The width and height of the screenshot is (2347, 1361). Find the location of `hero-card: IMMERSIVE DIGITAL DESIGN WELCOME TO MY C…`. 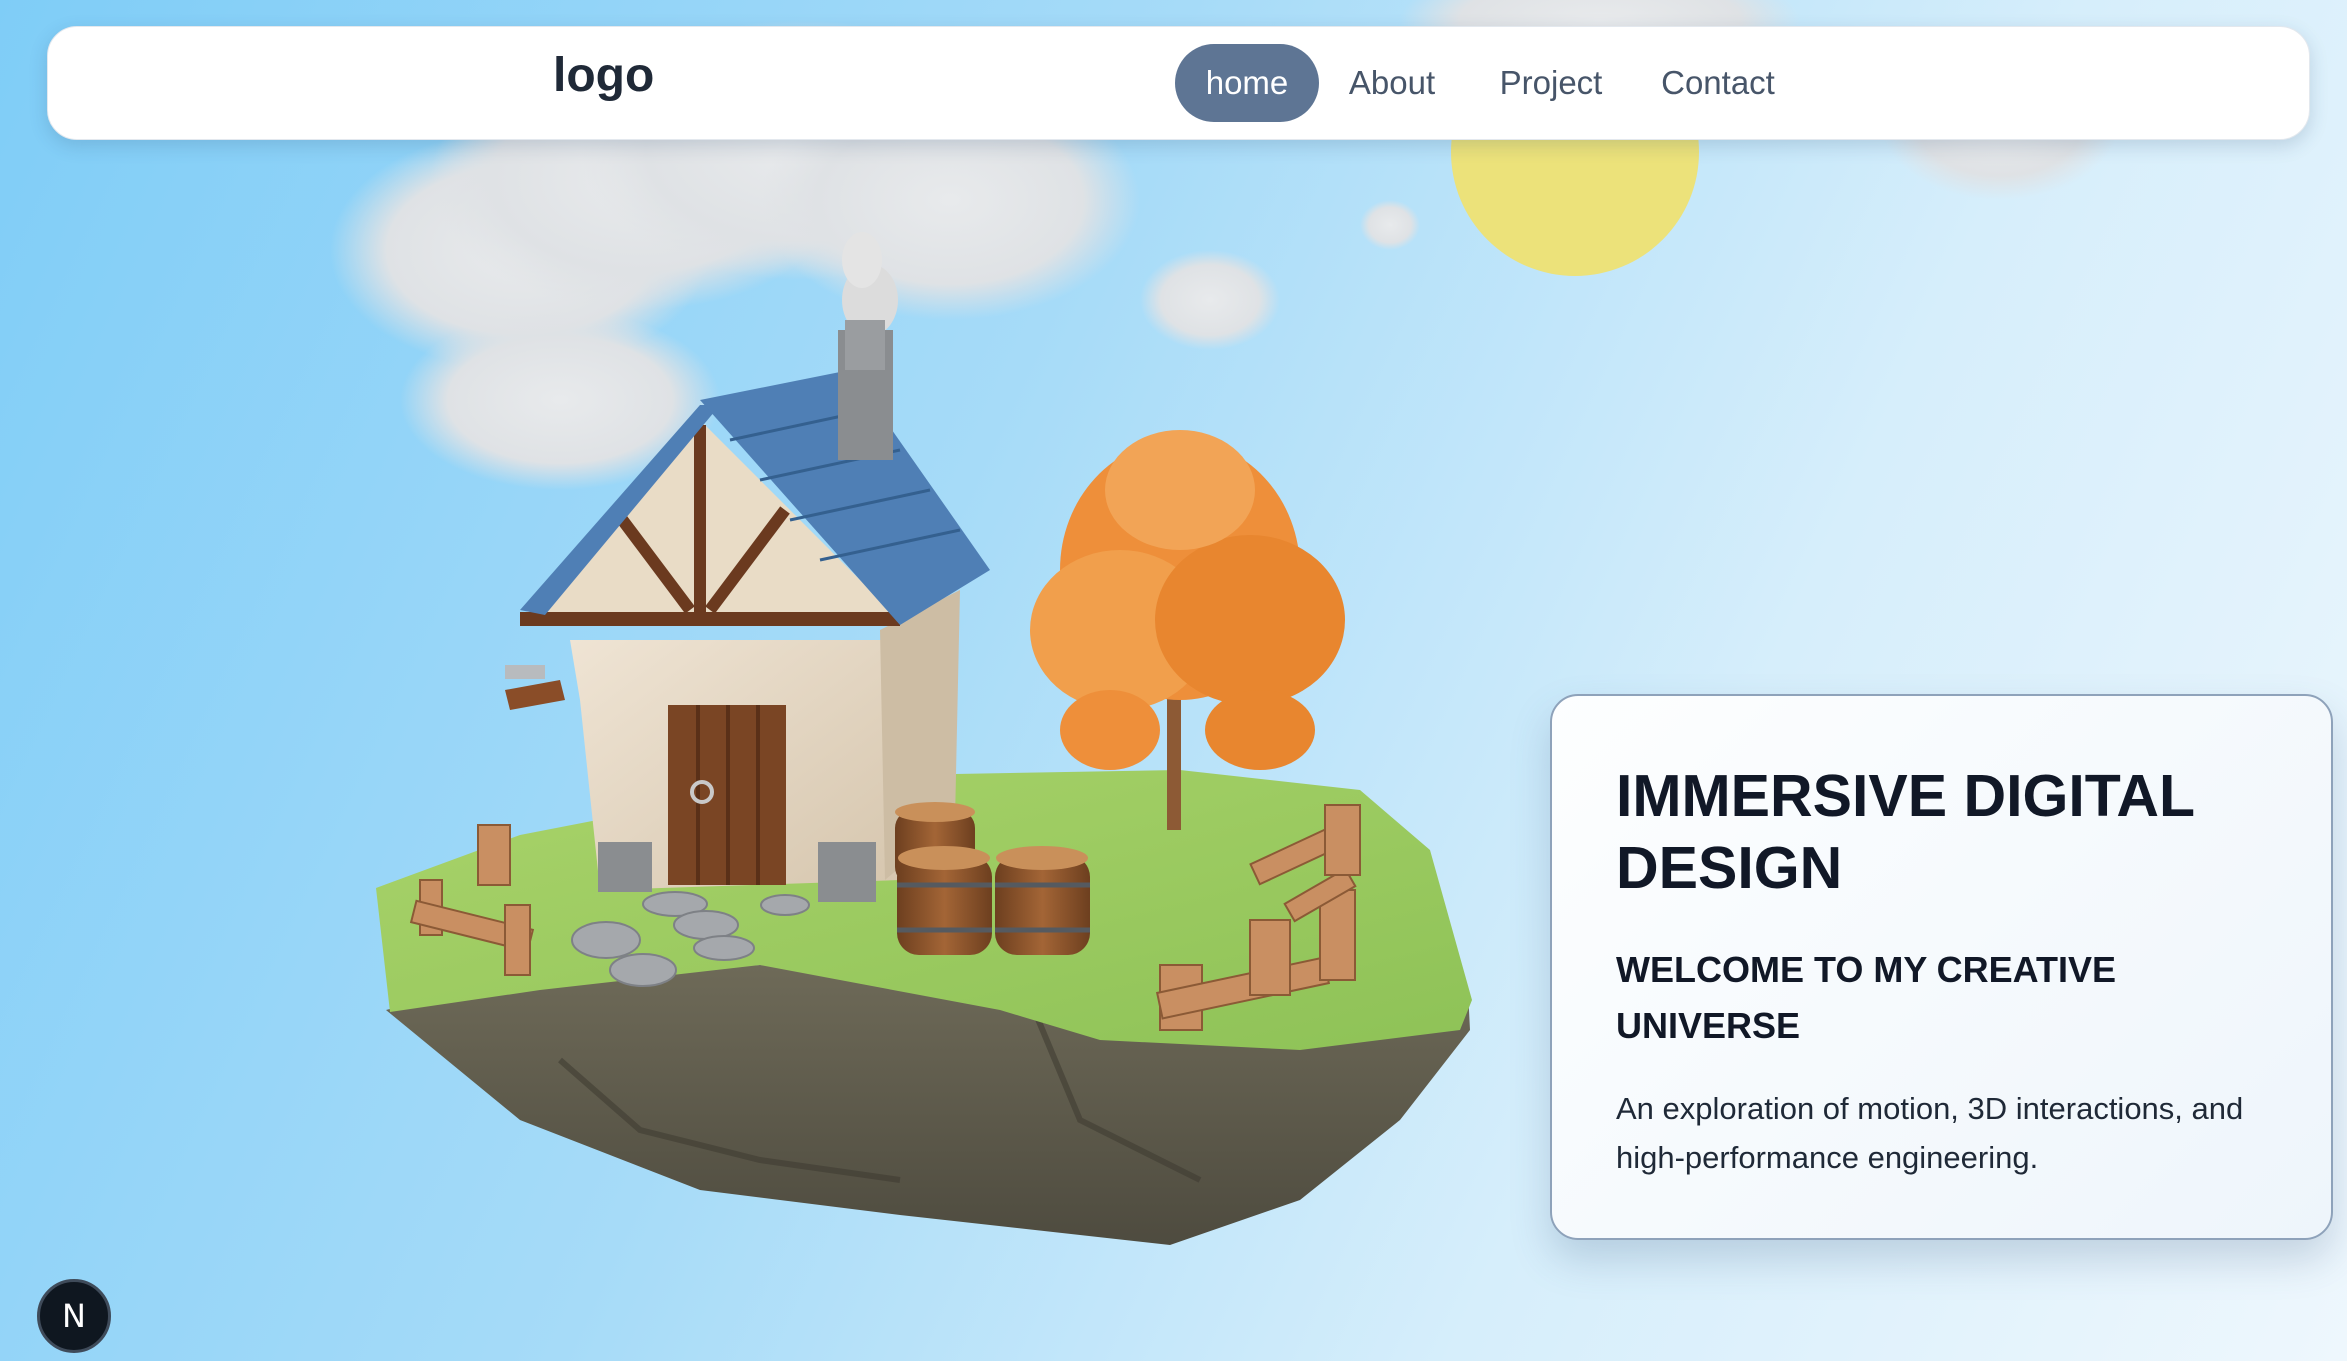

hero-card: IMMERSIVE DIGITAL DESIGN WELCOME TO MY C… is located at coordinates (1941, 967).